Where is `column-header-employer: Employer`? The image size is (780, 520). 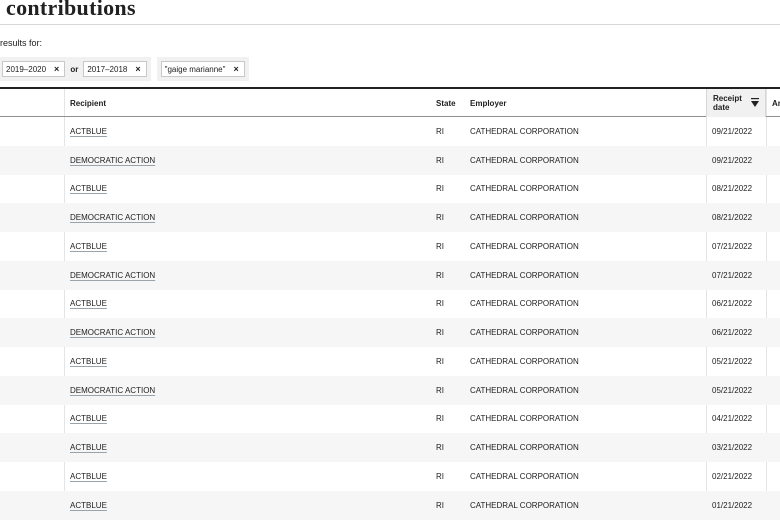 column-header-employer: Employer is located at coordinates (585, 103).